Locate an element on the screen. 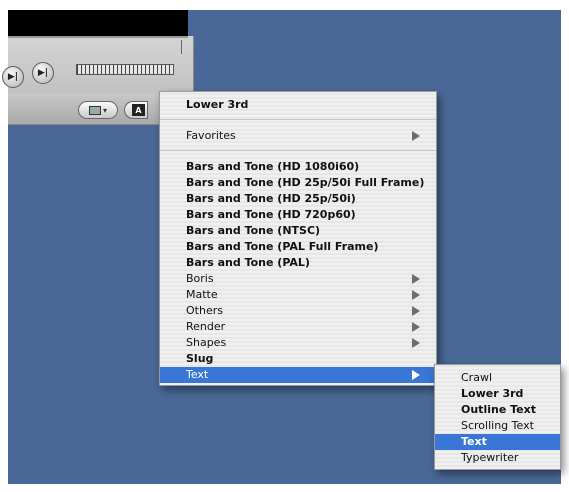 The image size is (569, 492). menu-item-label: Shapes is located at coordinates (206, 342).